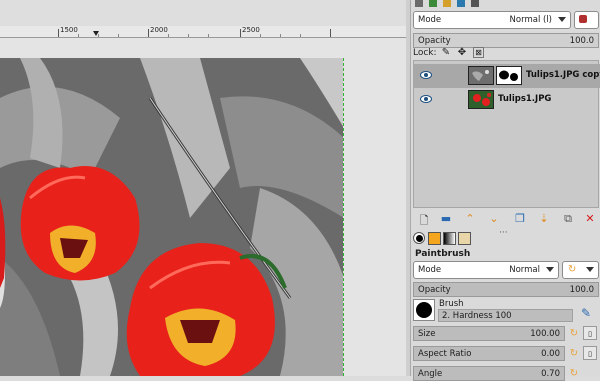 The height and width of the screenshot is (381, 600). What do you see at coordinates (430, 374) in the screenshot?
I see `brush-angle-label: Angle` at bounding box center [430, 374].